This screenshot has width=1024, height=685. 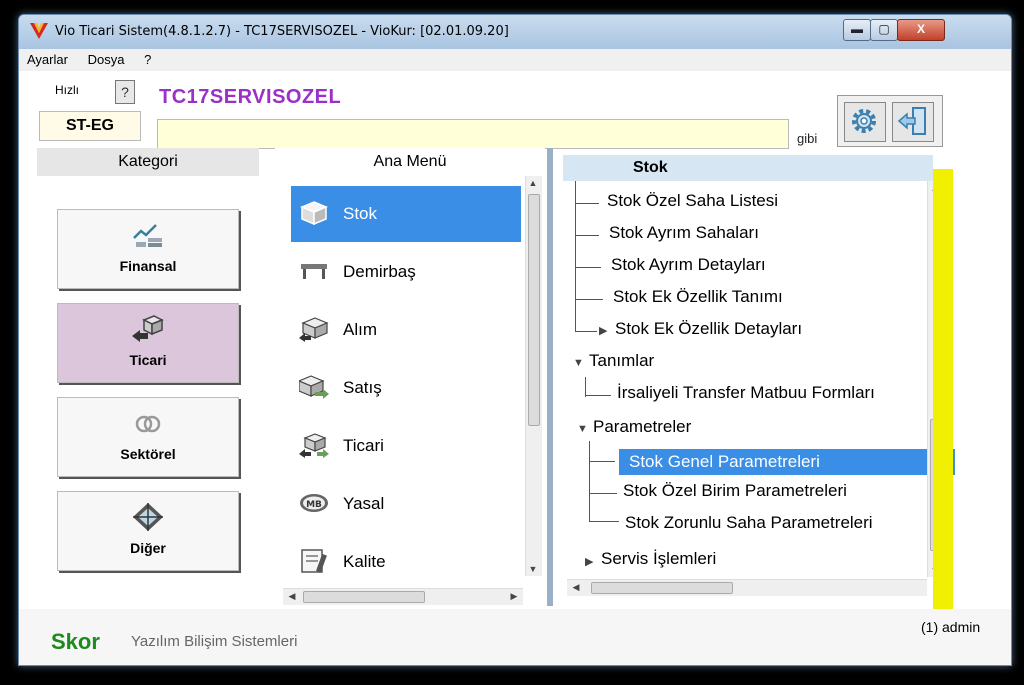 I want to click on scroll-right-arrow-icon: ▶, so click(x=514, y=596).